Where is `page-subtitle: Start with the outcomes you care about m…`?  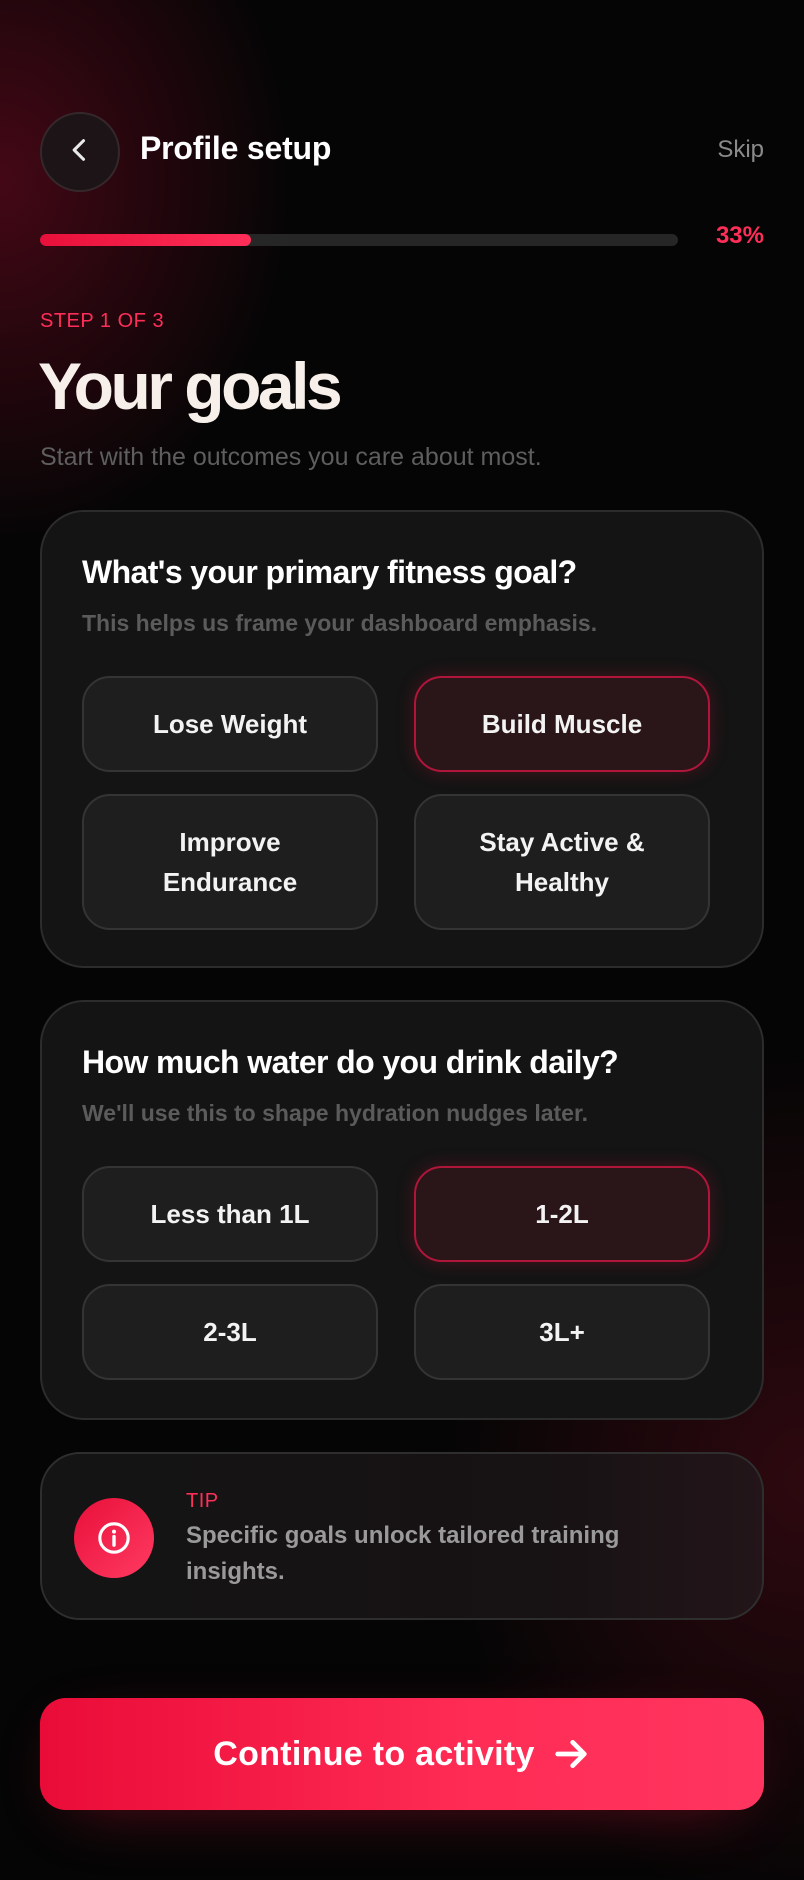 page-subtitle: Start with the outcomes you care about m… is located at coordinates (291, 457).